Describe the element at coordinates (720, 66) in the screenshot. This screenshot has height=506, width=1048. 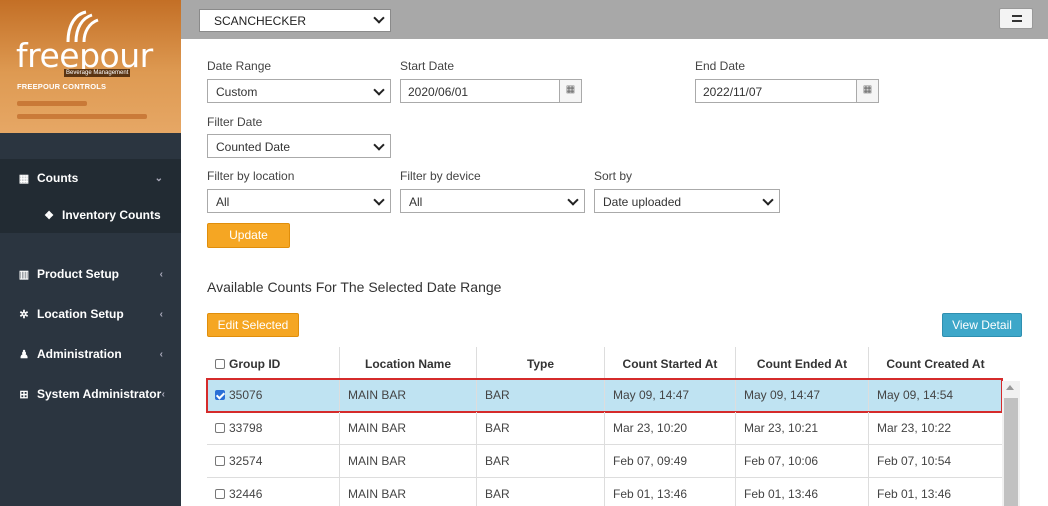
I see `end-date-label: End Date` at that location.